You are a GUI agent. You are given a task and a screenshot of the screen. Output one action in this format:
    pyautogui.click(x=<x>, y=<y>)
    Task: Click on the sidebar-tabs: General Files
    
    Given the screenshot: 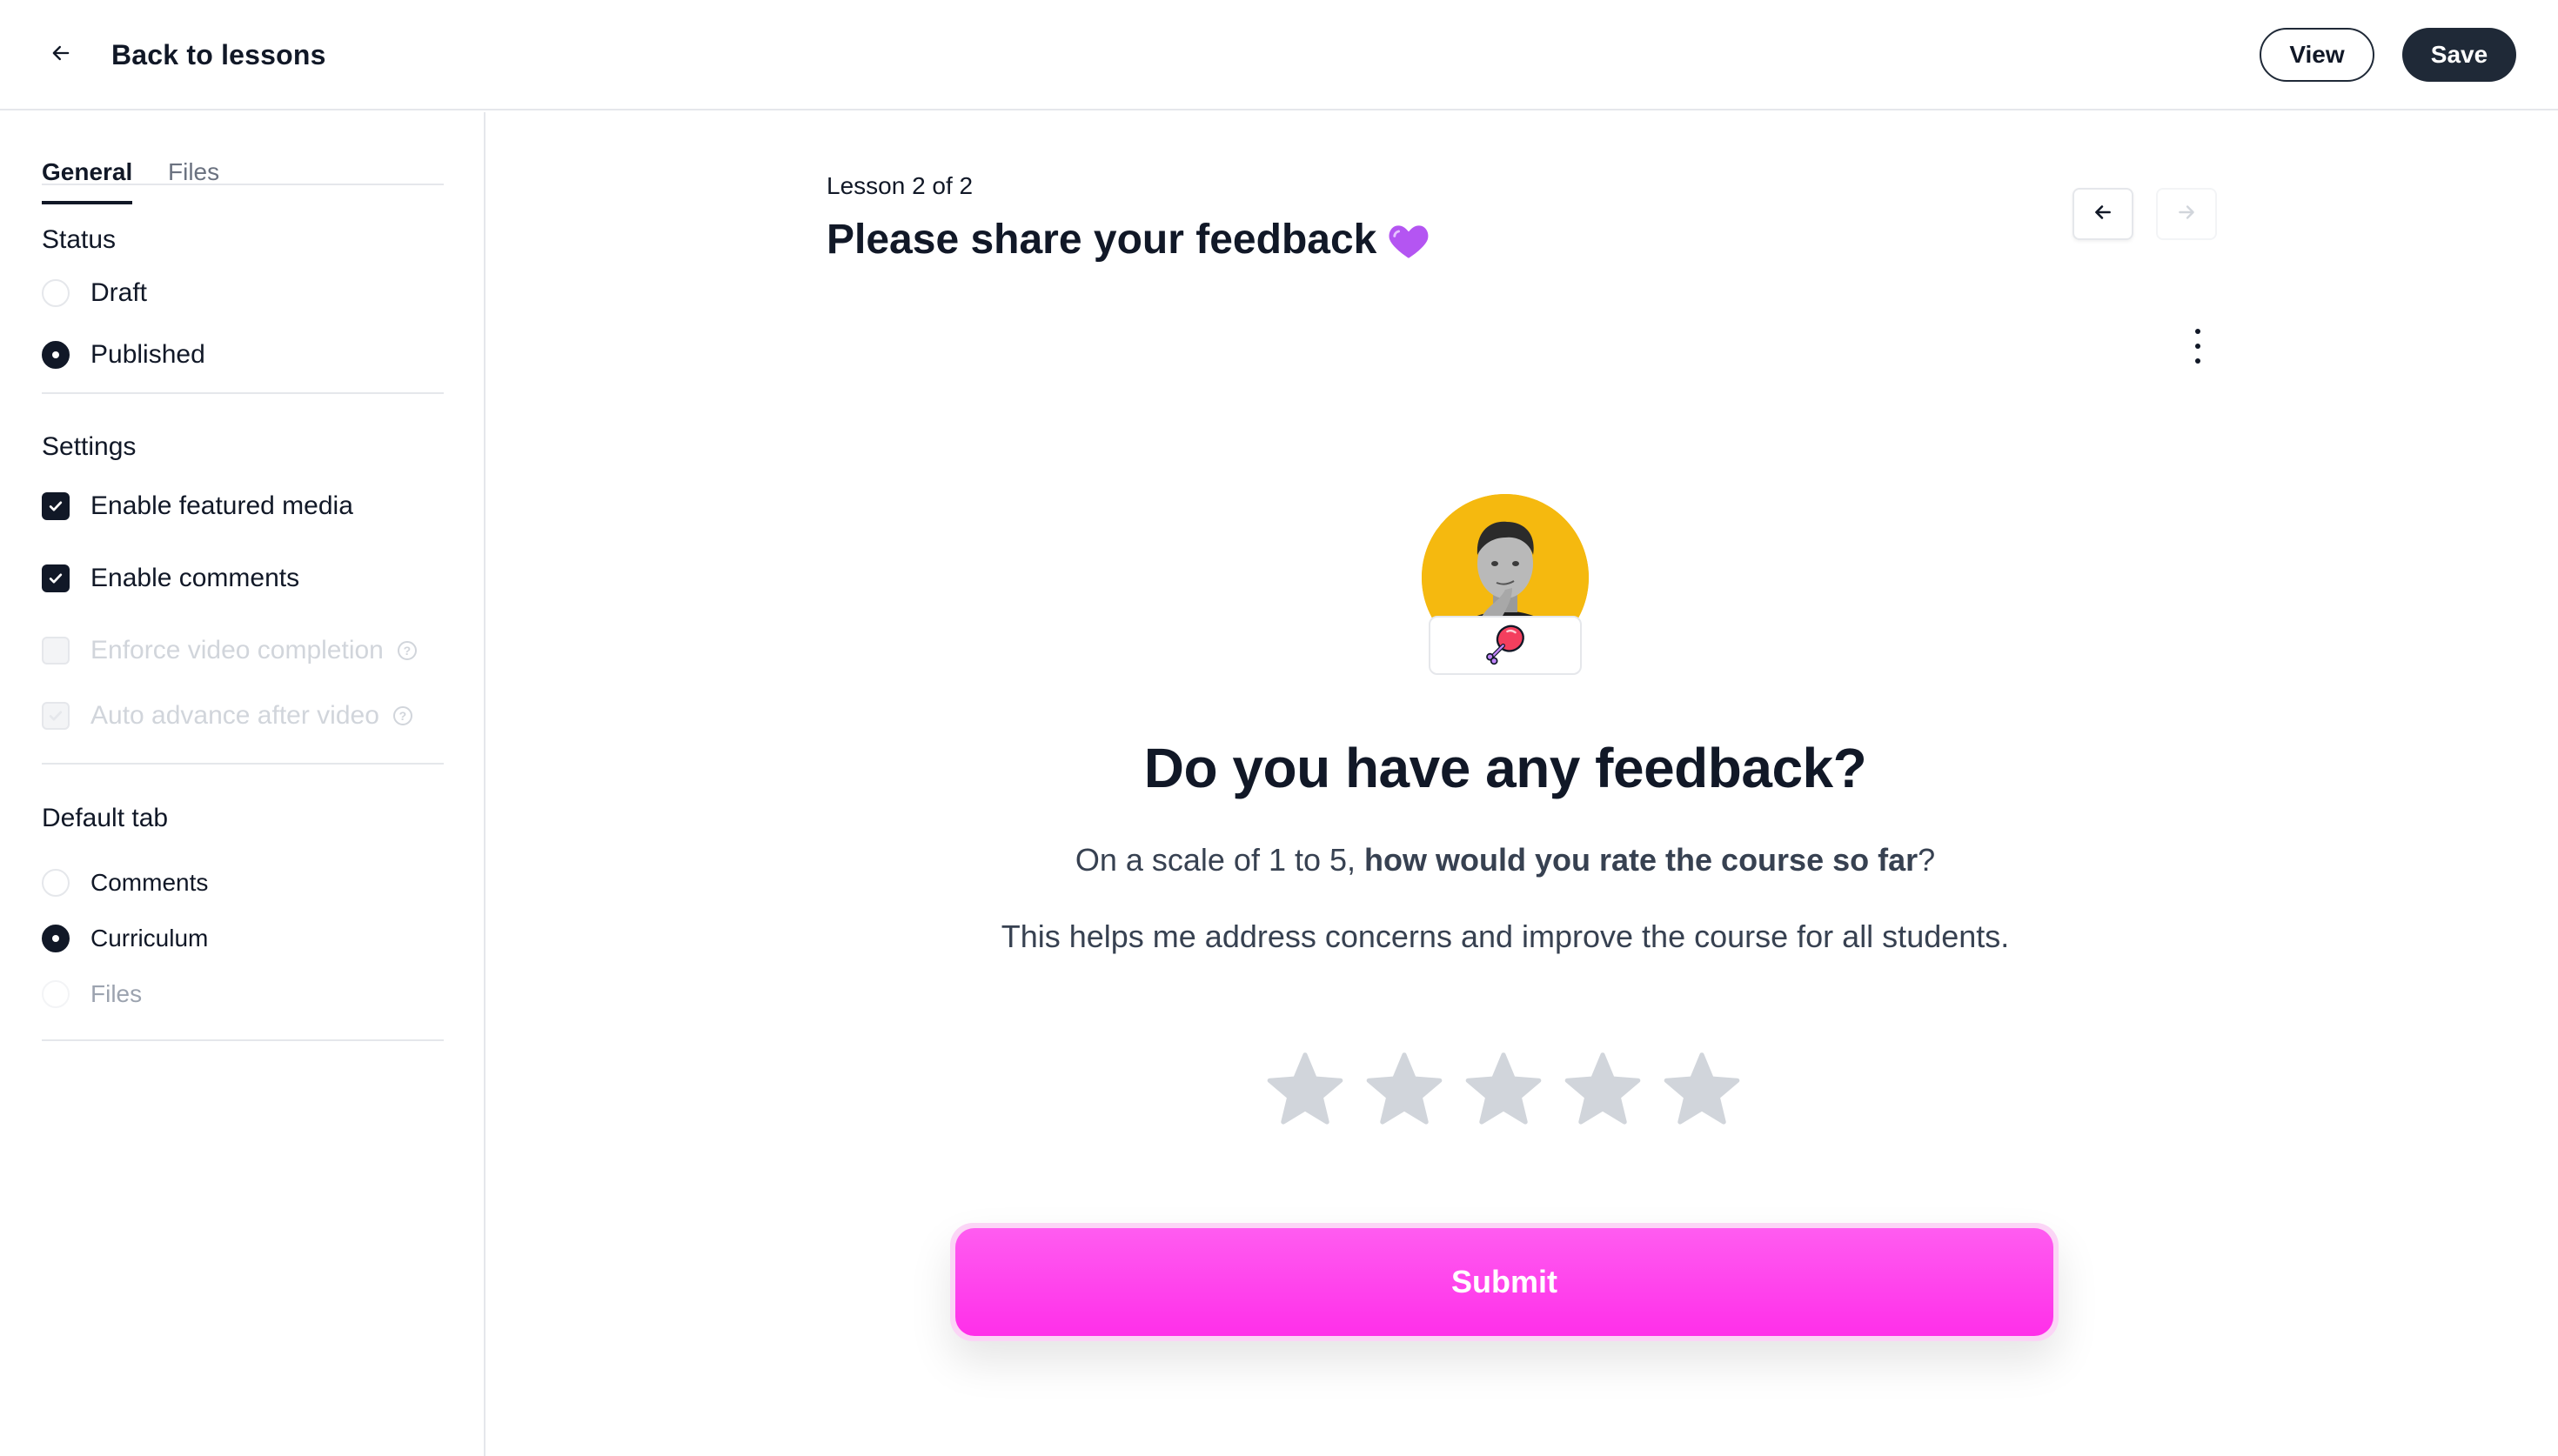 What is the action you would take?
    pyautogui.click(x=243, y=168)
    